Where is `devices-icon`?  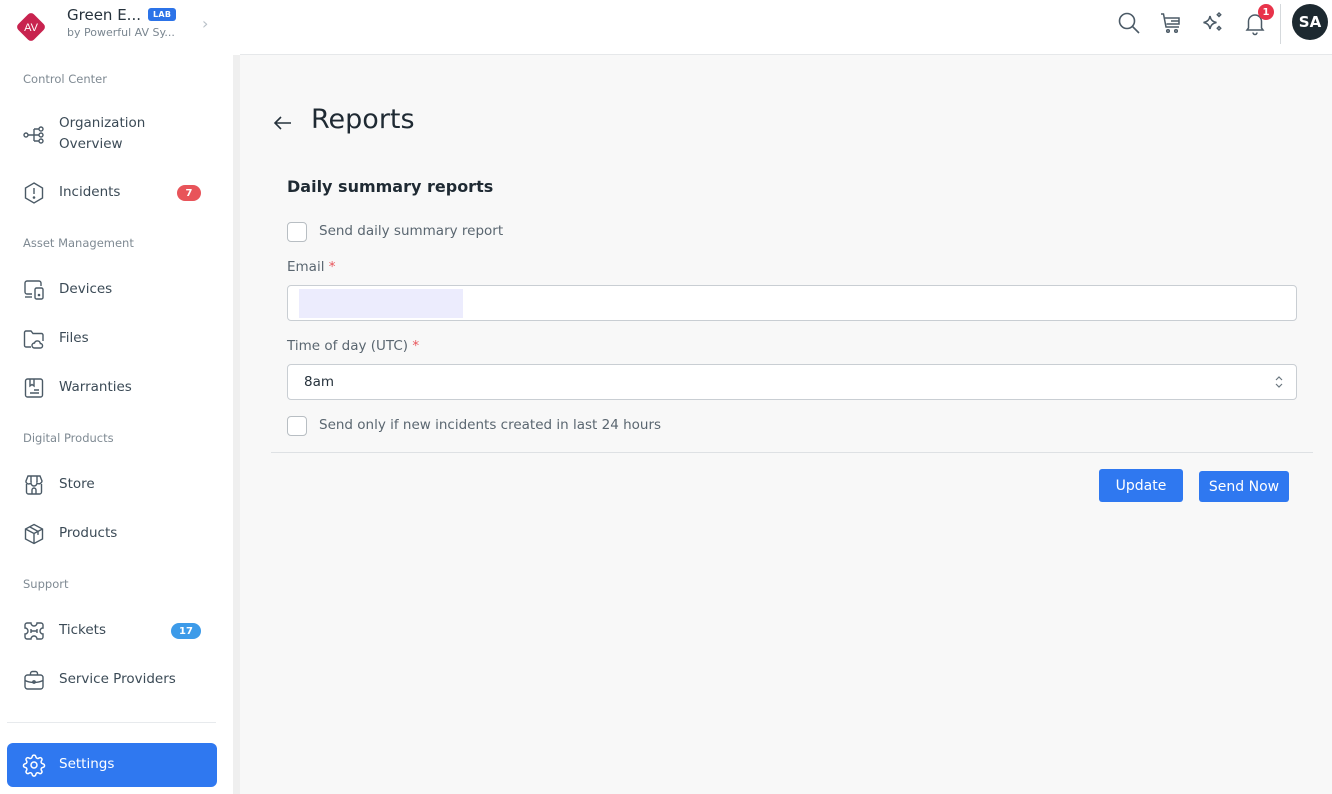
devices-icon is located at coordinates (34, 290).